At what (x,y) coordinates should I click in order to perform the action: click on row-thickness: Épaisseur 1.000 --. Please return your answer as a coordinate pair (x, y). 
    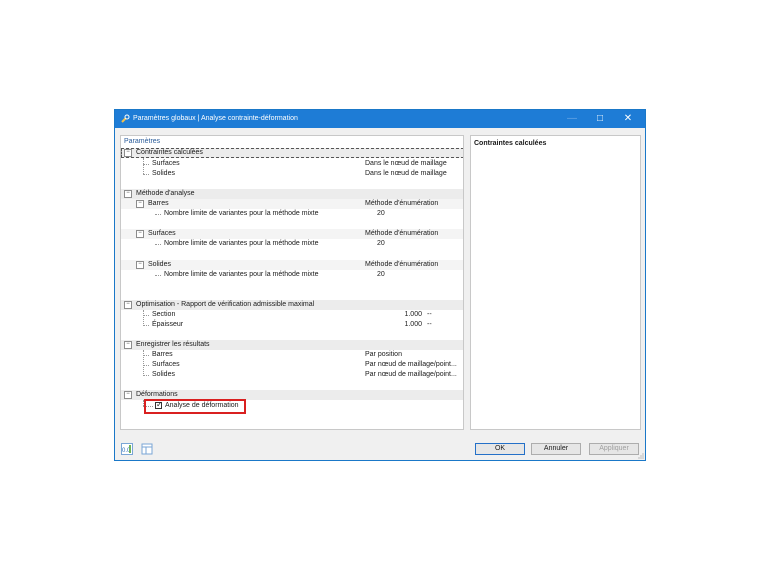
    Looking at the image, I should click on (292, 325).